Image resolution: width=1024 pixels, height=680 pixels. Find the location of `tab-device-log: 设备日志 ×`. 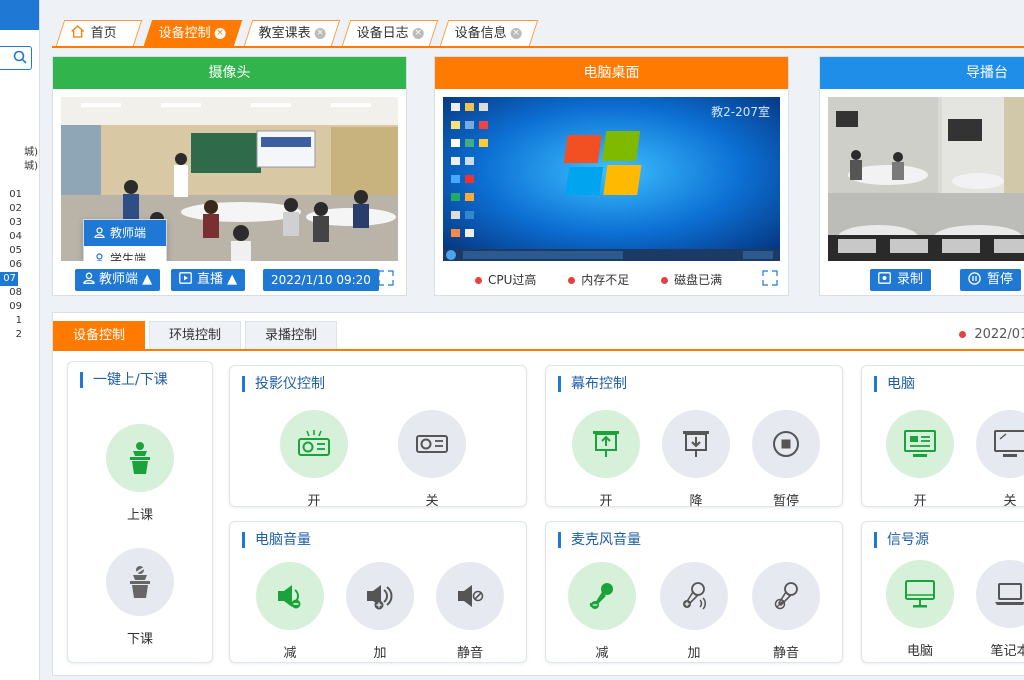

tab-device-log: 设备日志 × is located at coordinates (390, 33).